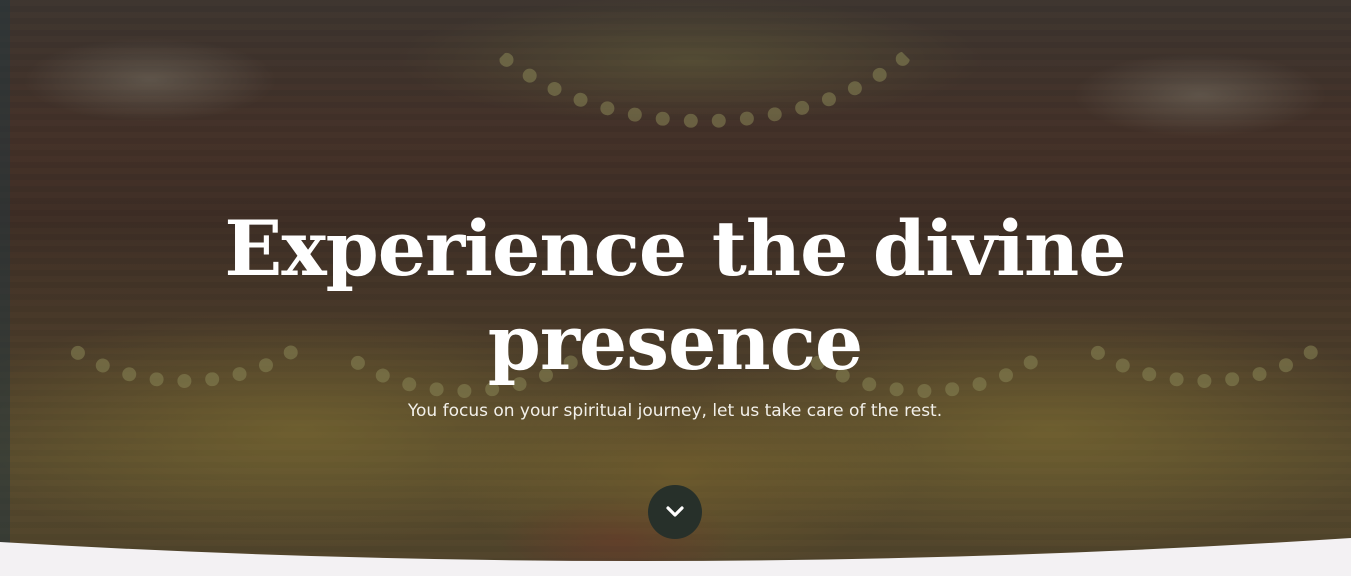 The height and width of the screenshot is (576, 1351). Describe the element at coordinates (675, 557) in the screenshot. I see `bottom-curve-divider` at that location.